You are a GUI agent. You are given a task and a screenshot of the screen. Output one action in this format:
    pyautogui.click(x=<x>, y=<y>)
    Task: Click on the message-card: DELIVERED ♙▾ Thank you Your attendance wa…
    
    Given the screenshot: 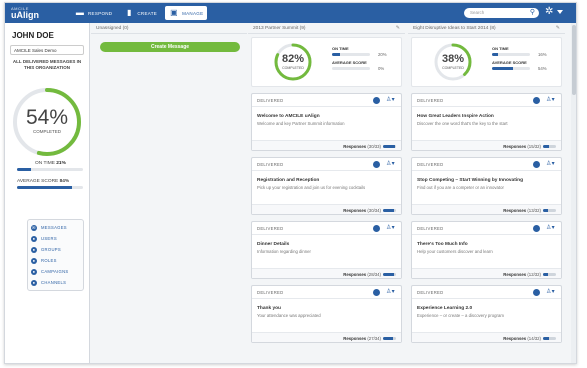 What is the action you would take?
    pyautogui.click(x=326, y=314)
    